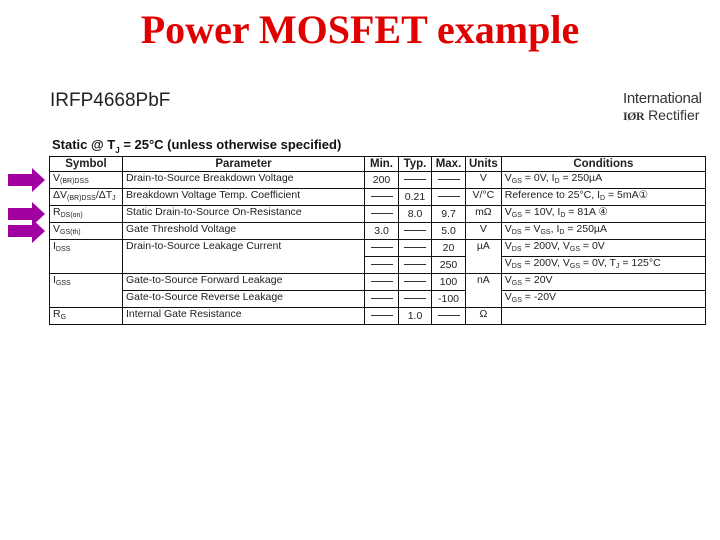  Describe the element at coordinates (243, 214) in the screenshot. I see `cell-parameter: Static Drain-to-Source On-Resistance` at that location.